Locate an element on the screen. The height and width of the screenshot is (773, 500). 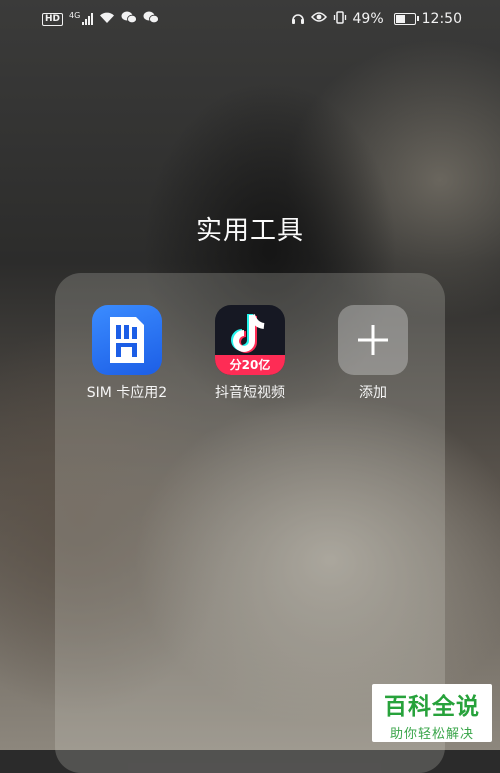
watermark-main-text: 百科全说 is located at coordinates (432, 707).